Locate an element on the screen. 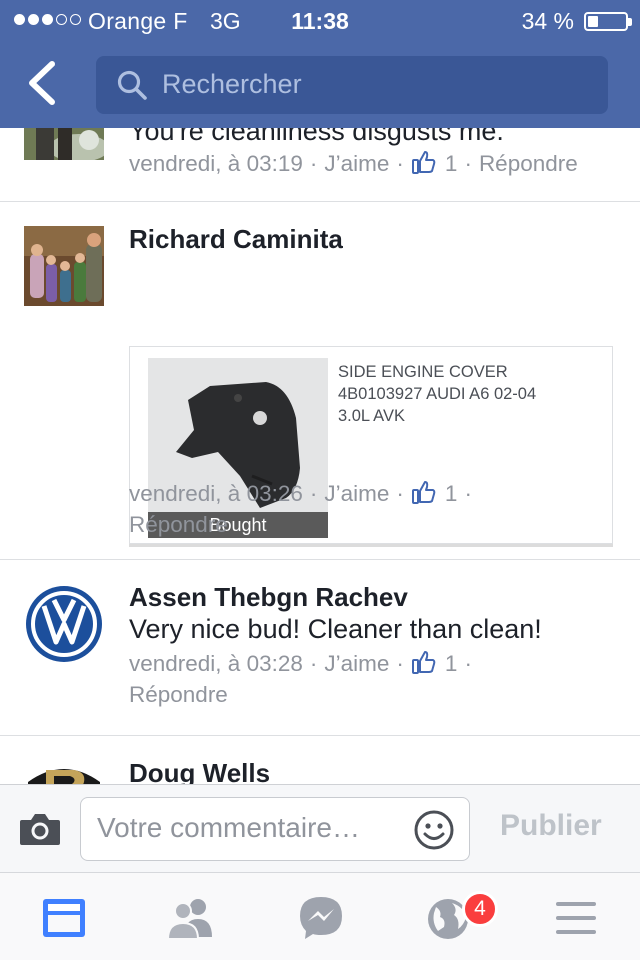 The image size is (640, 960). navigation-bar: Rechercher is located at coordinates (320, 84).